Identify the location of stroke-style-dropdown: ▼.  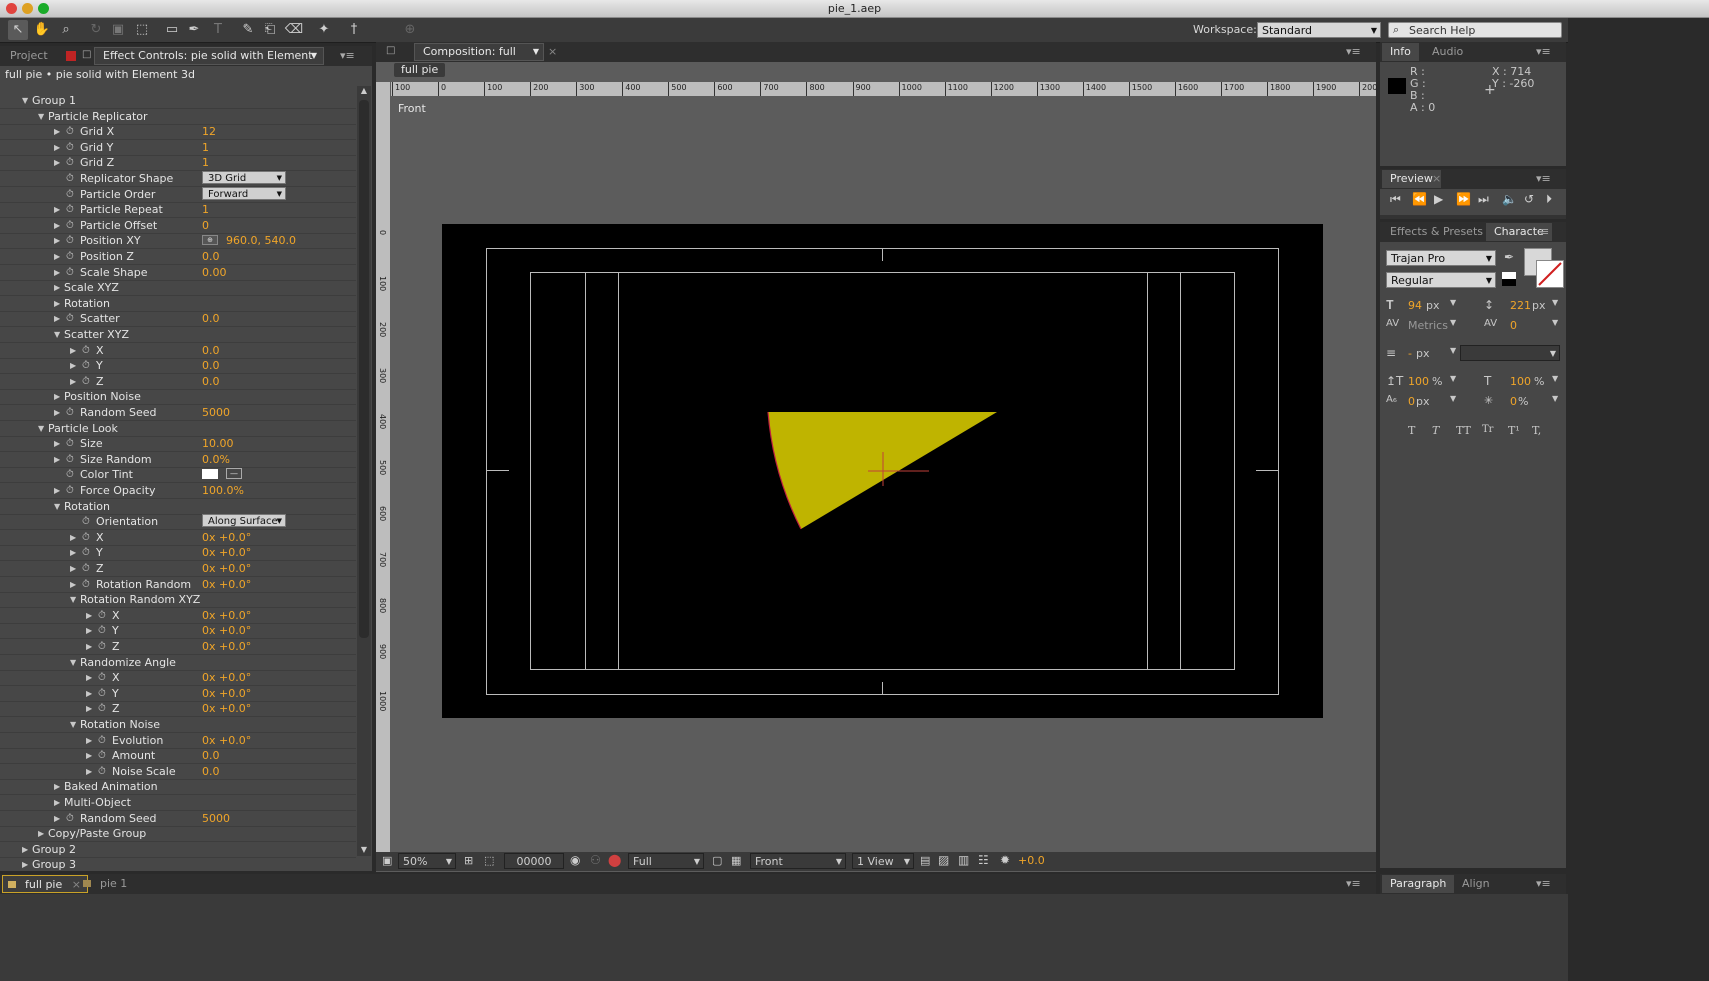
(1510, 353).